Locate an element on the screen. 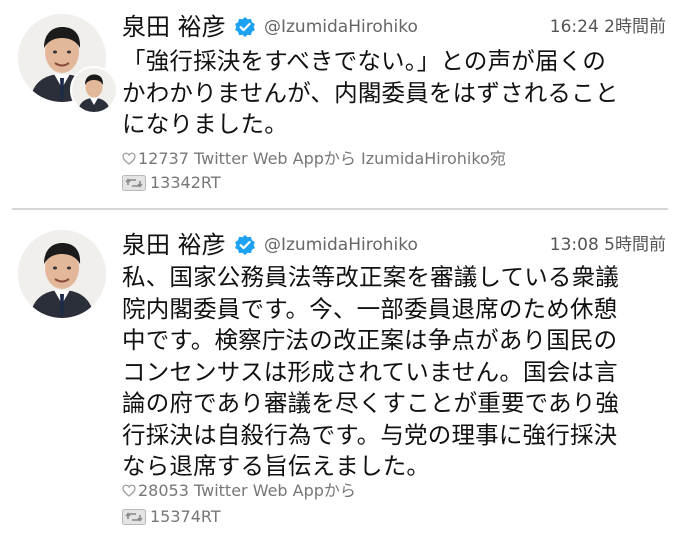 This screenshot has width=680, height=540. tweet-timestamp: 16:24 2時間前 is located at coordinates (608, 27).